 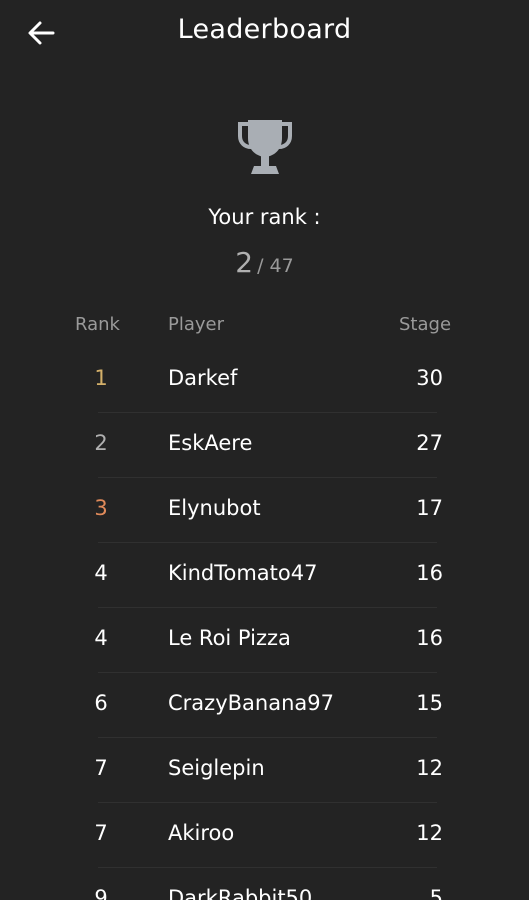 What do you see at coordinates (203, 378) in the screenshot?
I see `row-player: Darkef` at bounding box center [203, 378].